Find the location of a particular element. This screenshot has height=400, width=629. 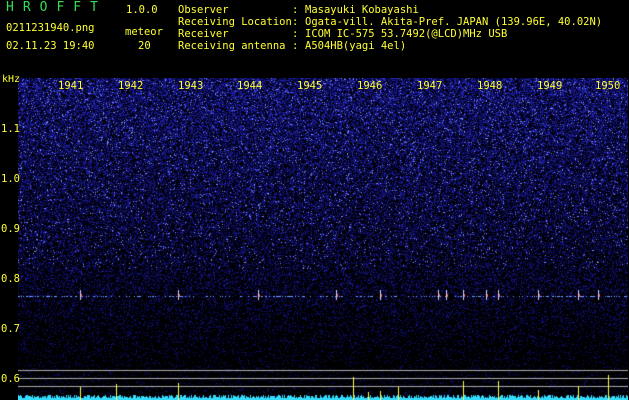

time-label: 1947 is located at coordinates (430, 86).